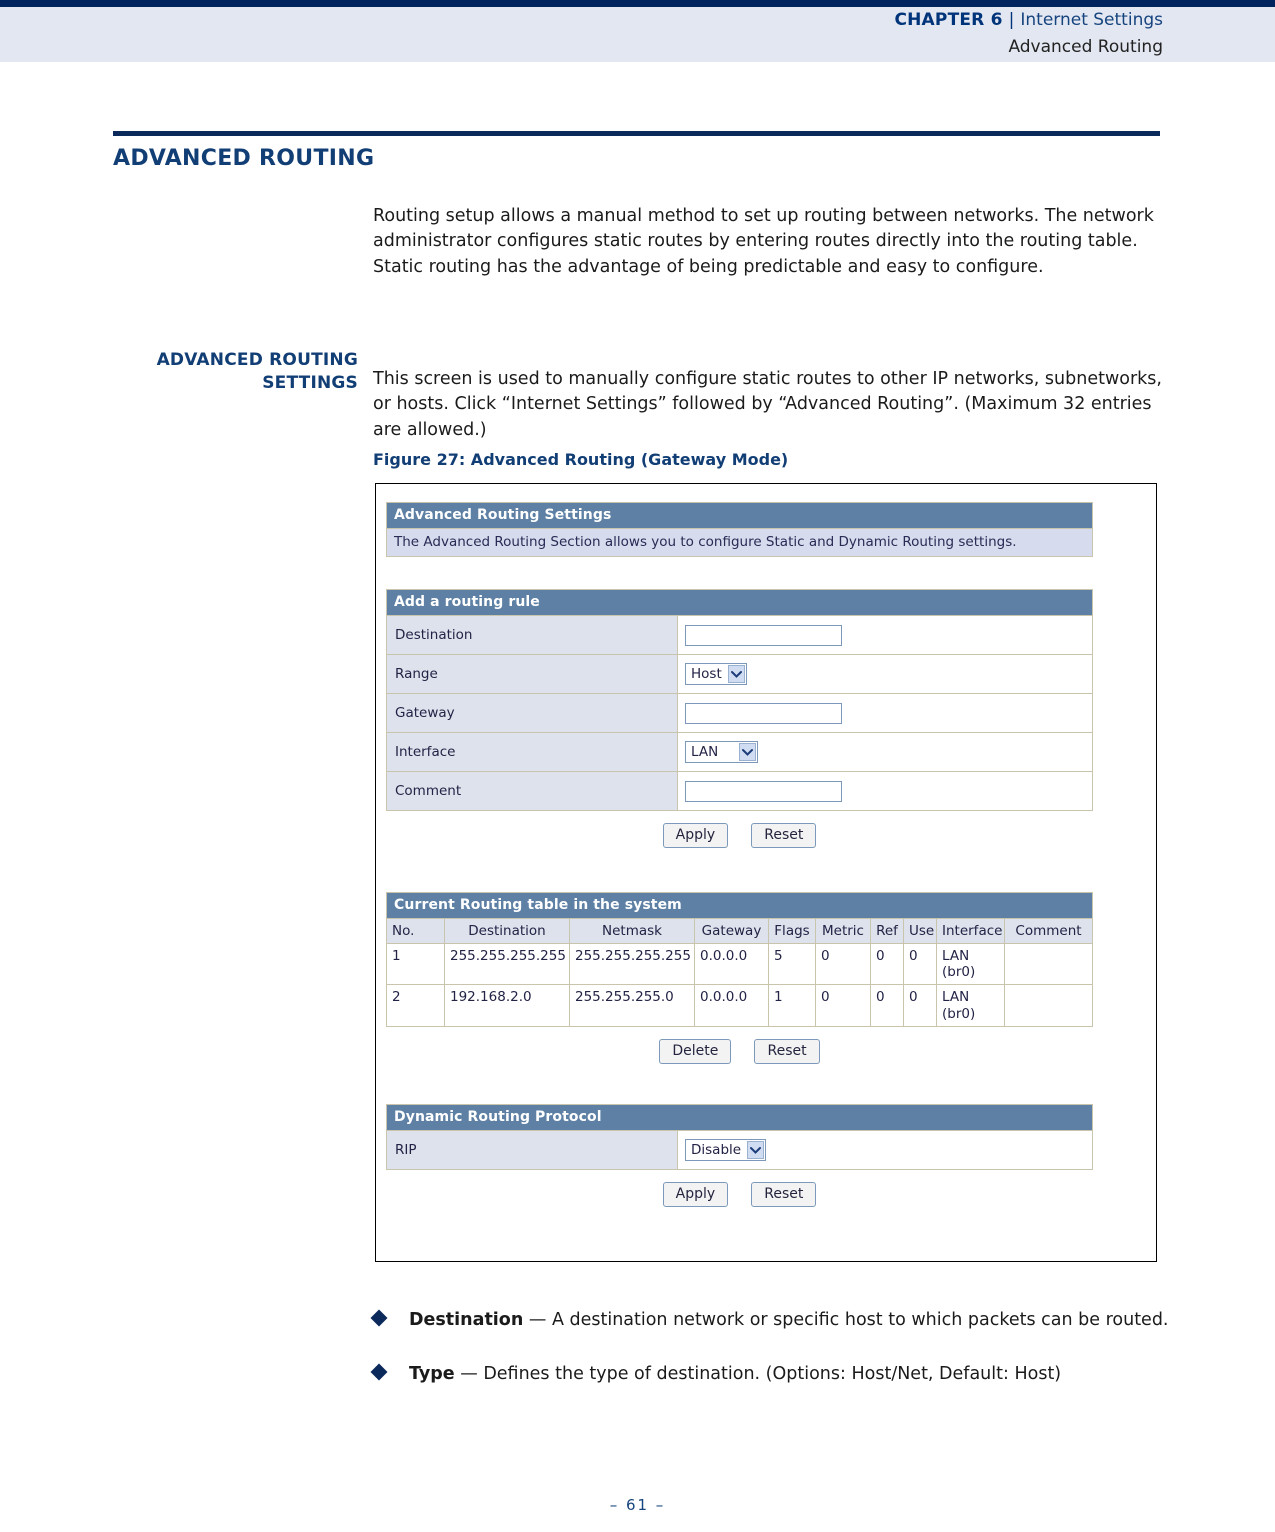  I want to click on field-gateway-cell, so click(885, 713).